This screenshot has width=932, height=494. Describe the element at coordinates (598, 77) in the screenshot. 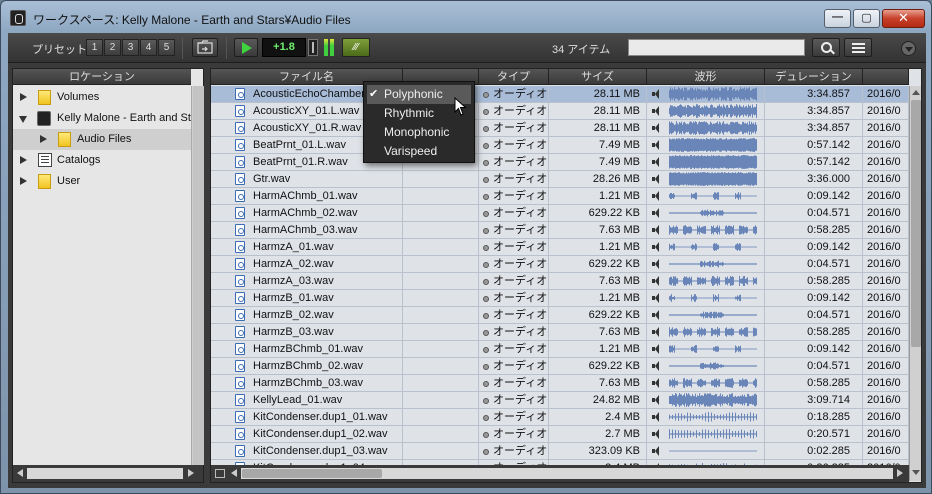

I see `column-header-size: サイズ` at that location.